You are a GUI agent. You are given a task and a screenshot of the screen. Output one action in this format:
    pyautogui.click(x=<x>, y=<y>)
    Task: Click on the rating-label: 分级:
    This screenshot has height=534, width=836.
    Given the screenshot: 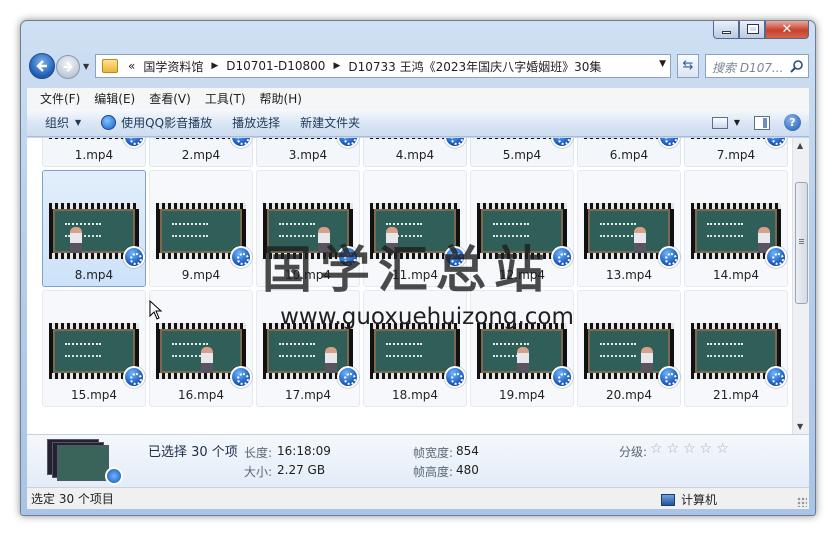 What is the action you would take?
    pyautogui.click(x=633, y=452)
    